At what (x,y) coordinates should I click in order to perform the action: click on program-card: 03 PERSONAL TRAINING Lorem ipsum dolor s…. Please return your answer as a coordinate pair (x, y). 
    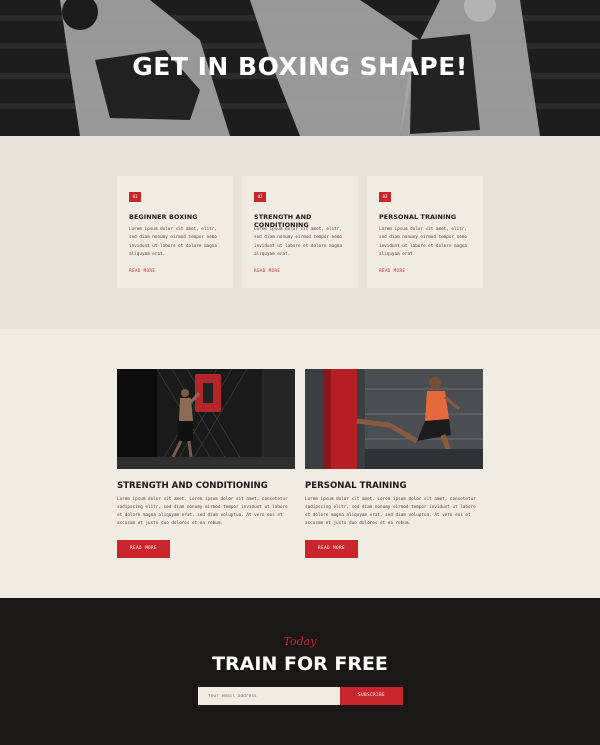
    Looking at the image, I should click on (425, 232).